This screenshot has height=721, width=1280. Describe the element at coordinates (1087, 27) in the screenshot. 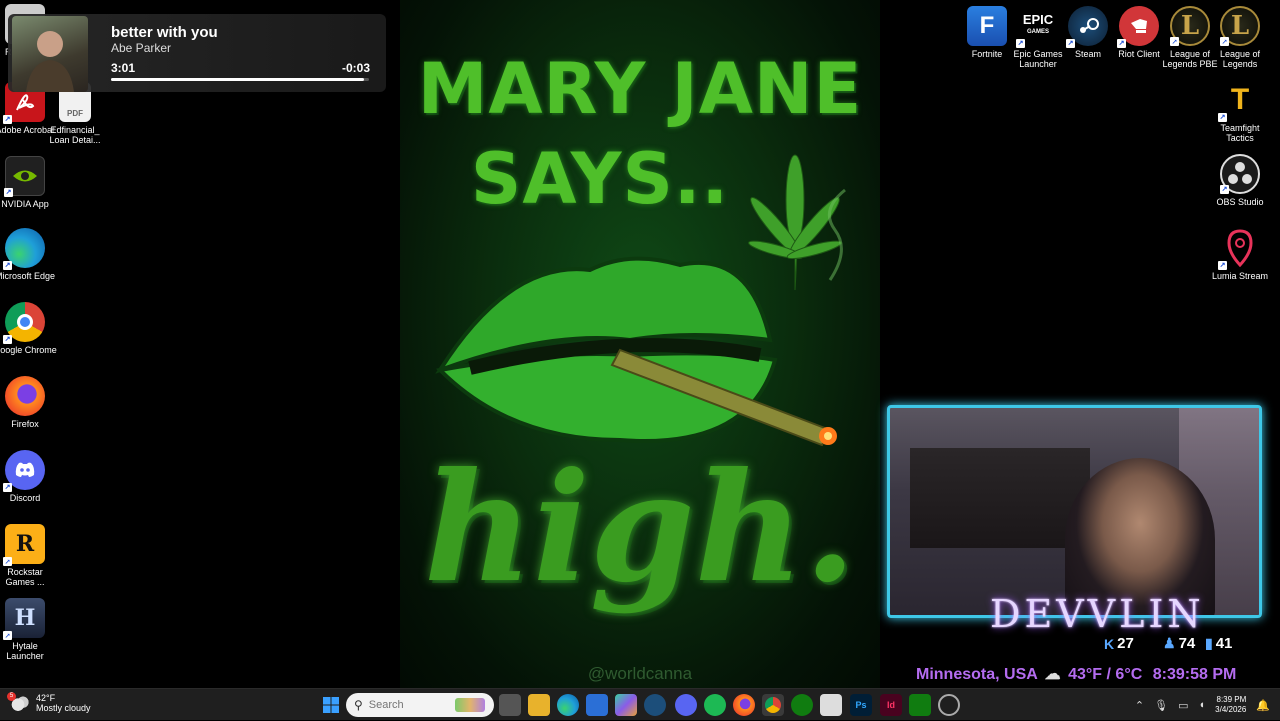

I see `steam-icon: ↗` at that location.